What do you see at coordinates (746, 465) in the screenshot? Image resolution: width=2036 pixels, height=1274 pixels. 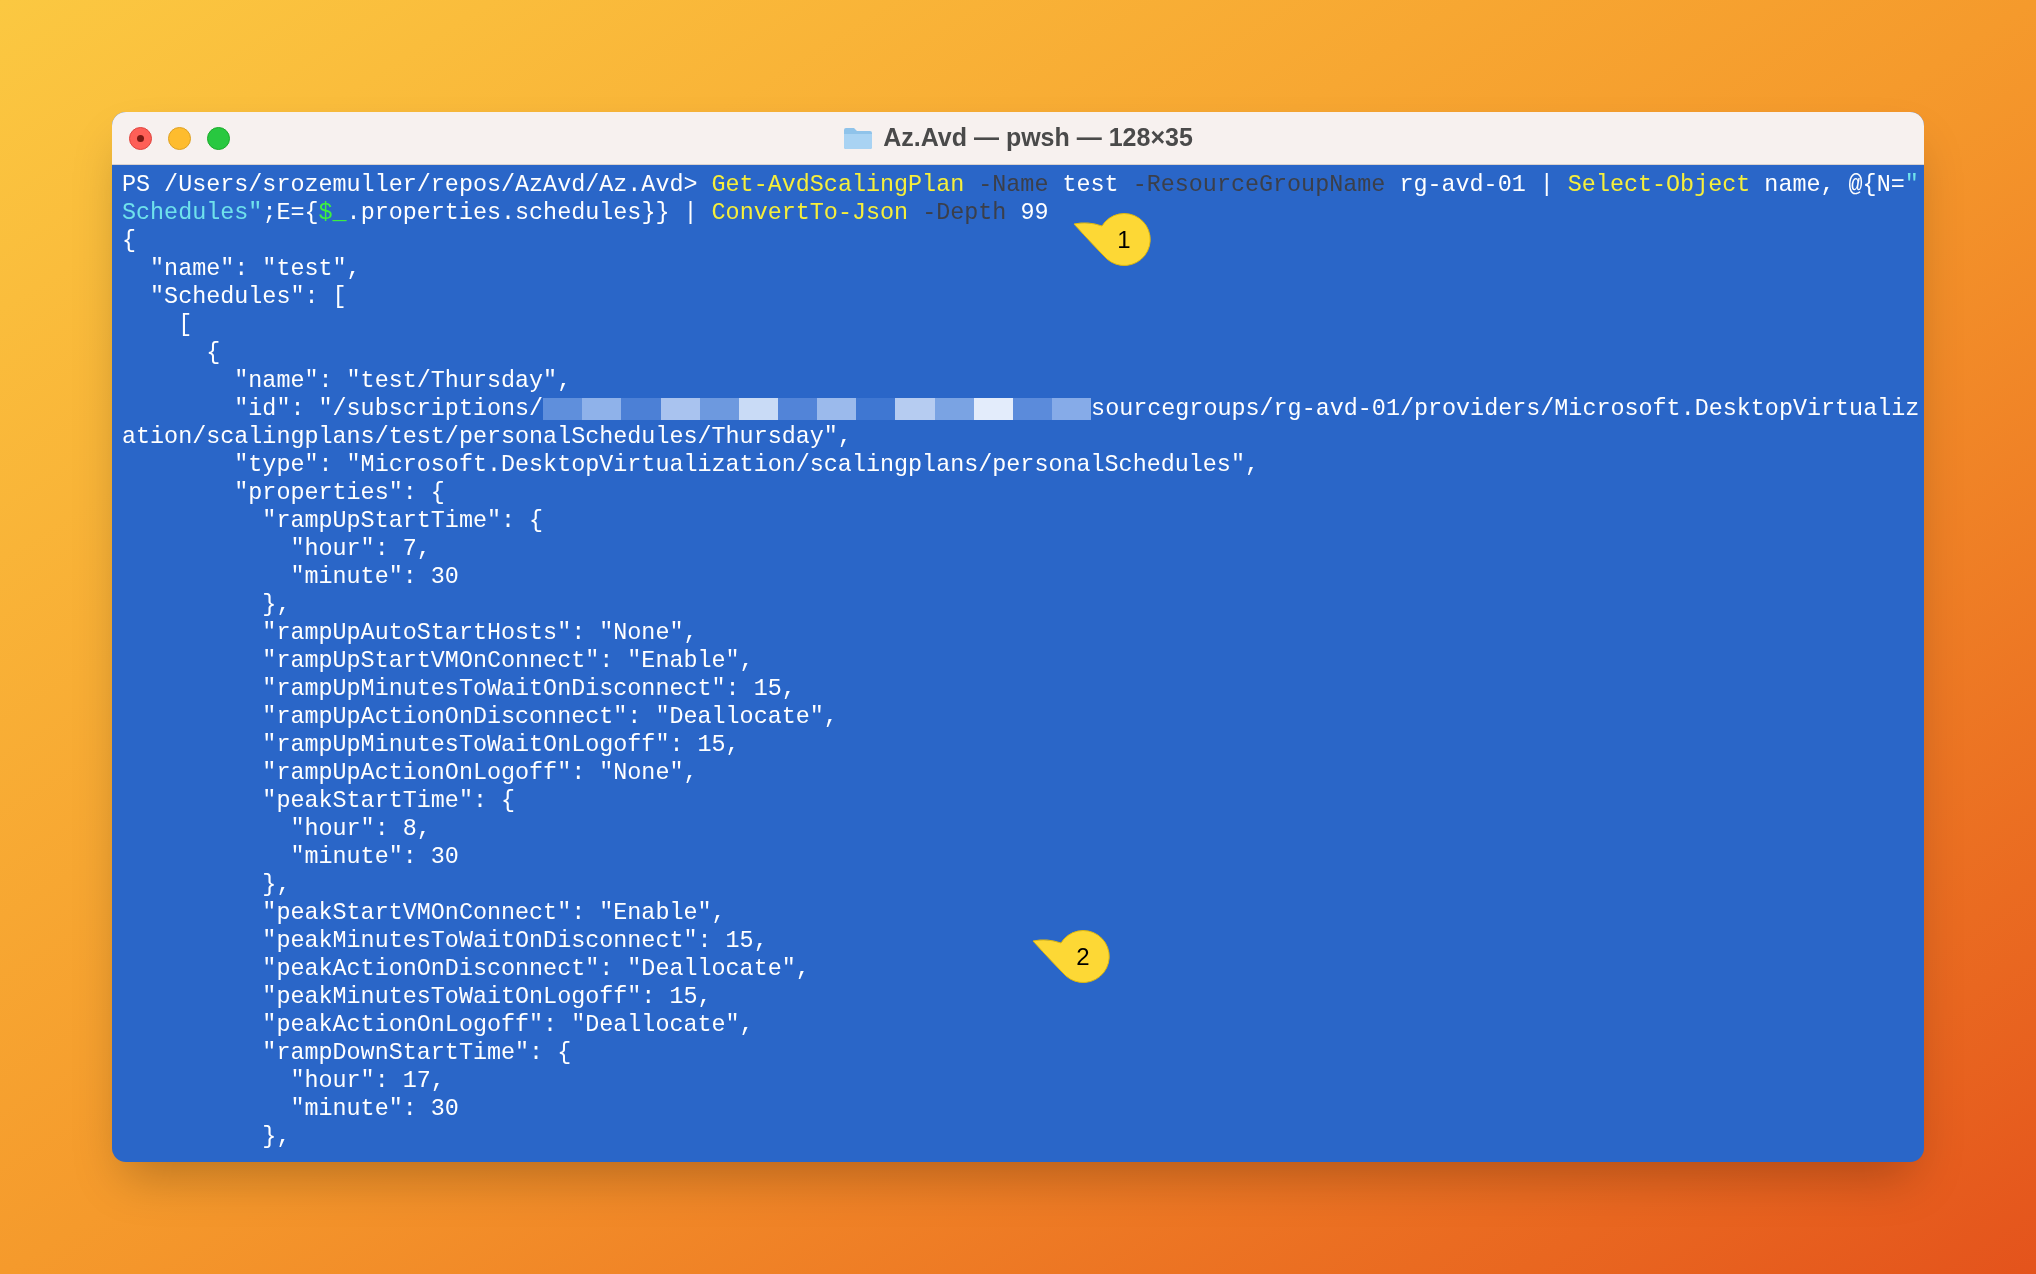 I see `terminal-line: "type": "Microsoft.DesktopVirtualization/scalingplans/personalSchedules",` at bounding box center [746, 465].